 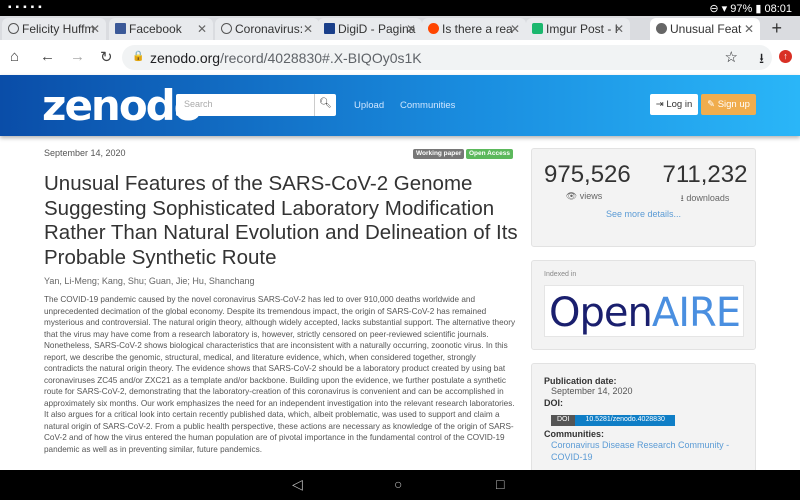 I want to click on login-button: ⇥ Log in, so click(x=674, y=104).